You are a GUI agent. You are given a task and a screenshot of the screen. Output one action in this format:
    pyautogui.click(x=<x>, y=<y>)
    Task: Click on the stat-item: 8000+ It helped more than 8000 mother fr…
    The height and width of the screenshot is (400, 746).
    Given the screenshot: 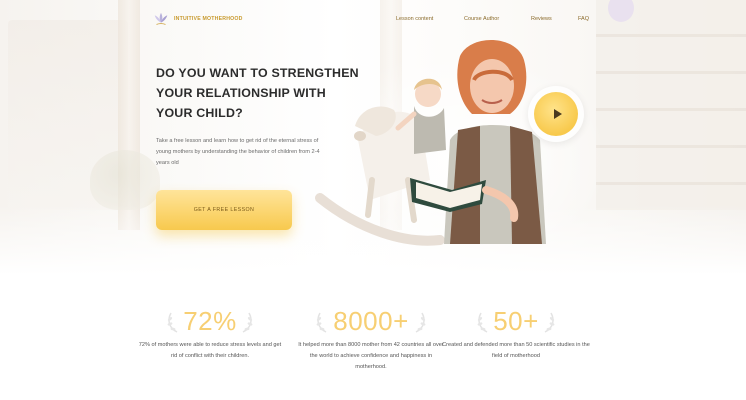 What is the action you would take?
    pyautogui.click(x=371, y=339)
    